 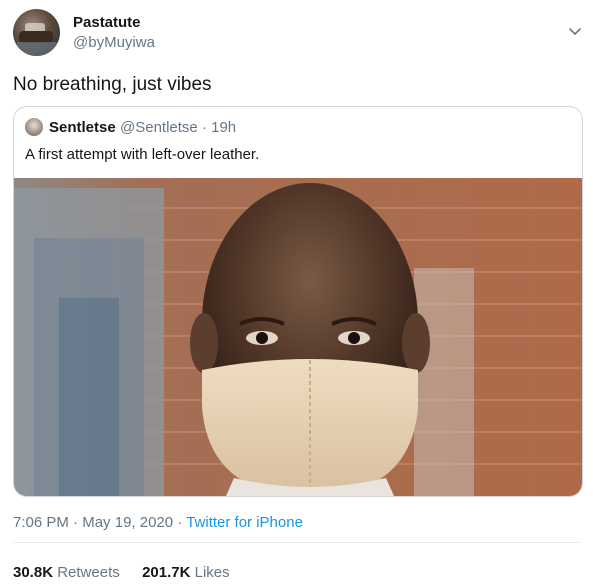 What do you see at coordinates (212, 572) in the screenshot?
I see `likes-label: Likes` at bounding box center [212, 572].